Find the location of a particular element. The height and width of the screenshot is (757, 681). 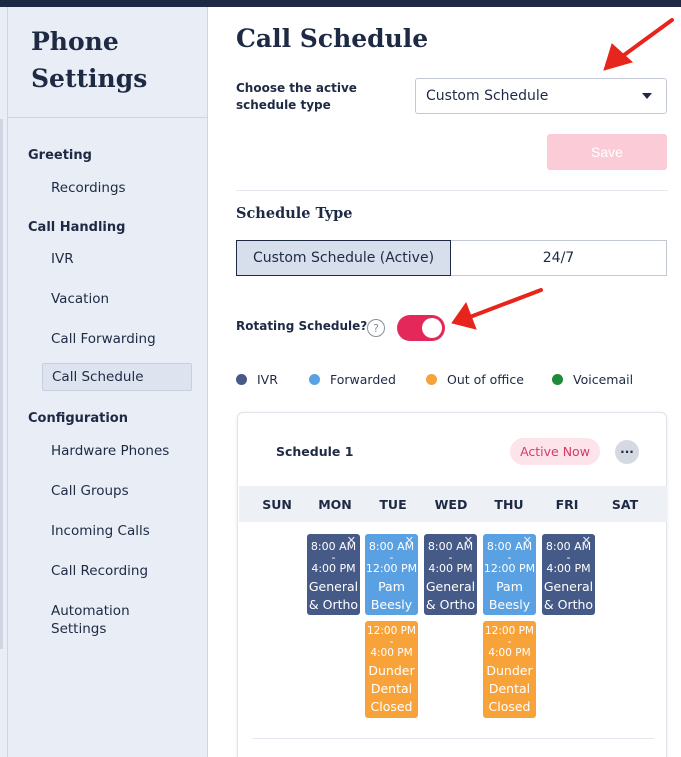

schedule-type-select: Custom Schedule is located at coordinates (541, 96).